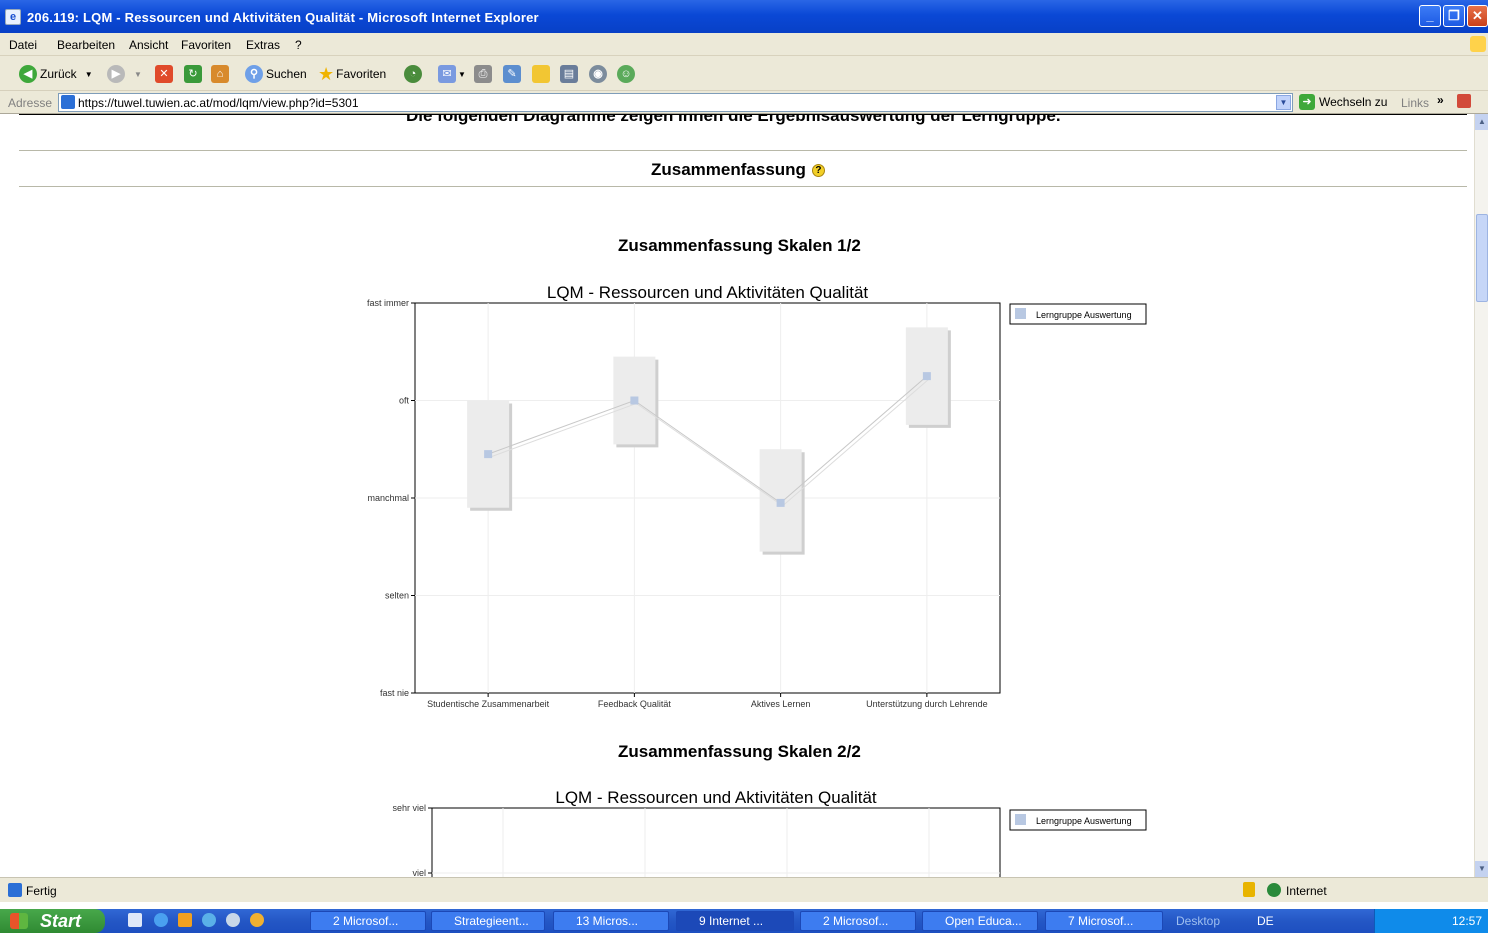 The height and width of the screenshot is (933, 1488). Describe the element at coordinates (116, 74) in the screenshot. I see `forward-arrow-icon: ▶` at that location.